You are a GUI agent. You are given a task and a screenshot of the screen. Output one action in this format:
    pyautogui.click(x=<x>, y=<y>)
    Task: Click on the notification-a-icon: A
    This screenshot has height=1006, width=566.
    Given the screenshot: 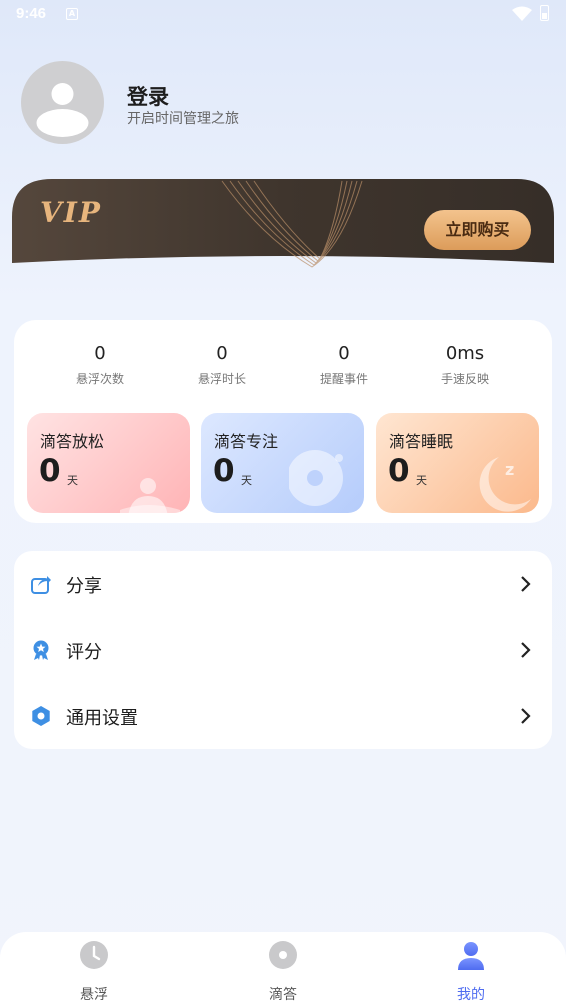 What is the action you would take?
    pyautogui.click(x=72, y=14)
    